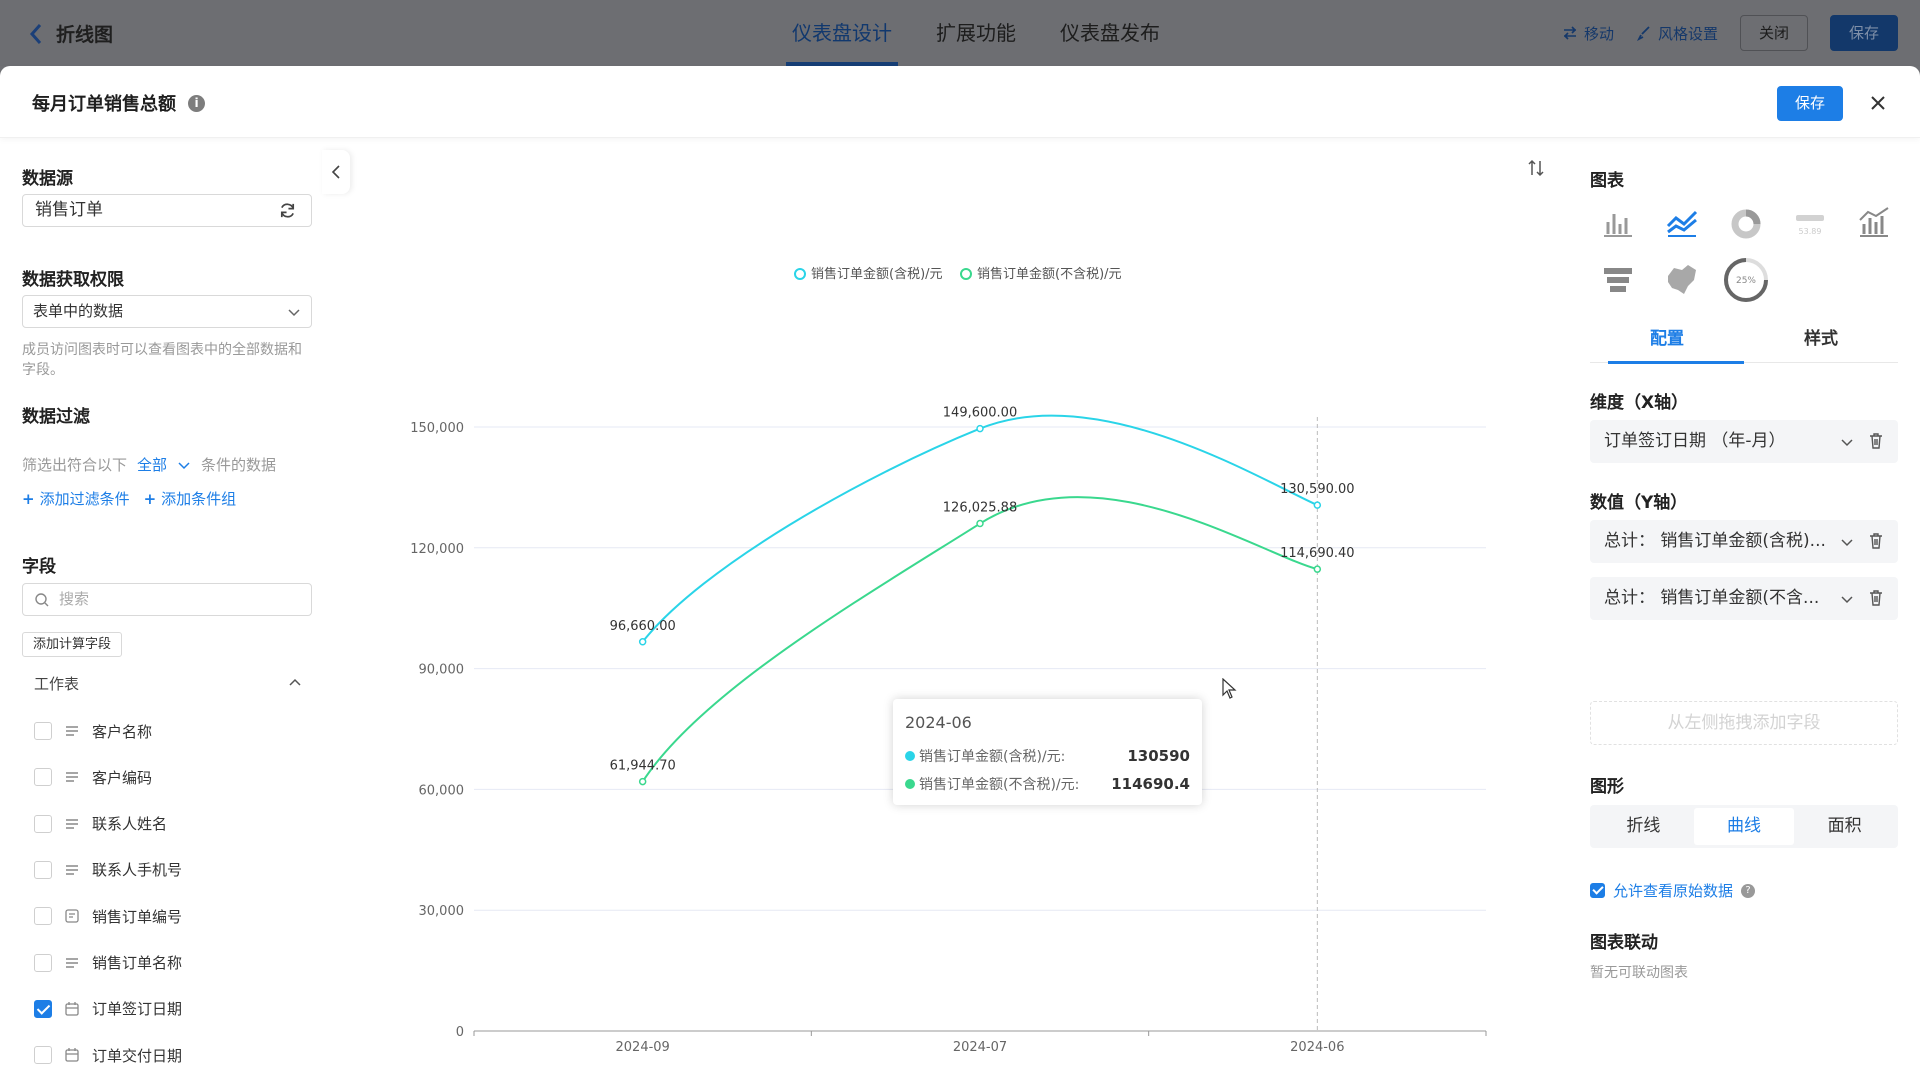 The width and height of the screenshot is (1920, 1079). What do you see at coordinates (1746, 224) in the screenshot?
I see `donut-chart-icon` at bounding box center [1746, 224].